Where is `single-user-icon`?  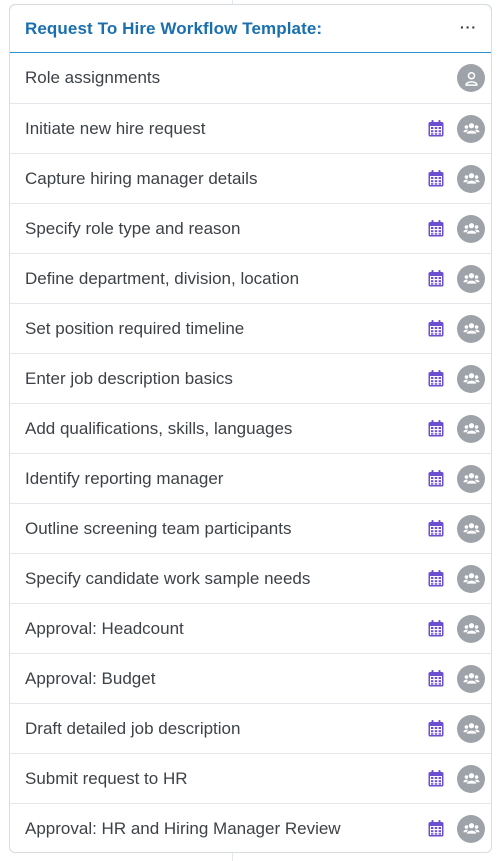
single-user-icon is located at coordinates (471, 78).